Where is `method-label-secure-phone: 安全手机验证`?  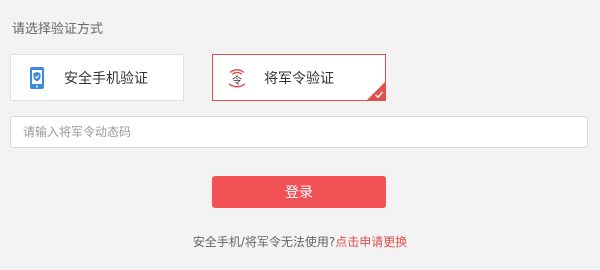 method-label-secure-phone: 安全手机验证 is located at coordinates (106, 78).